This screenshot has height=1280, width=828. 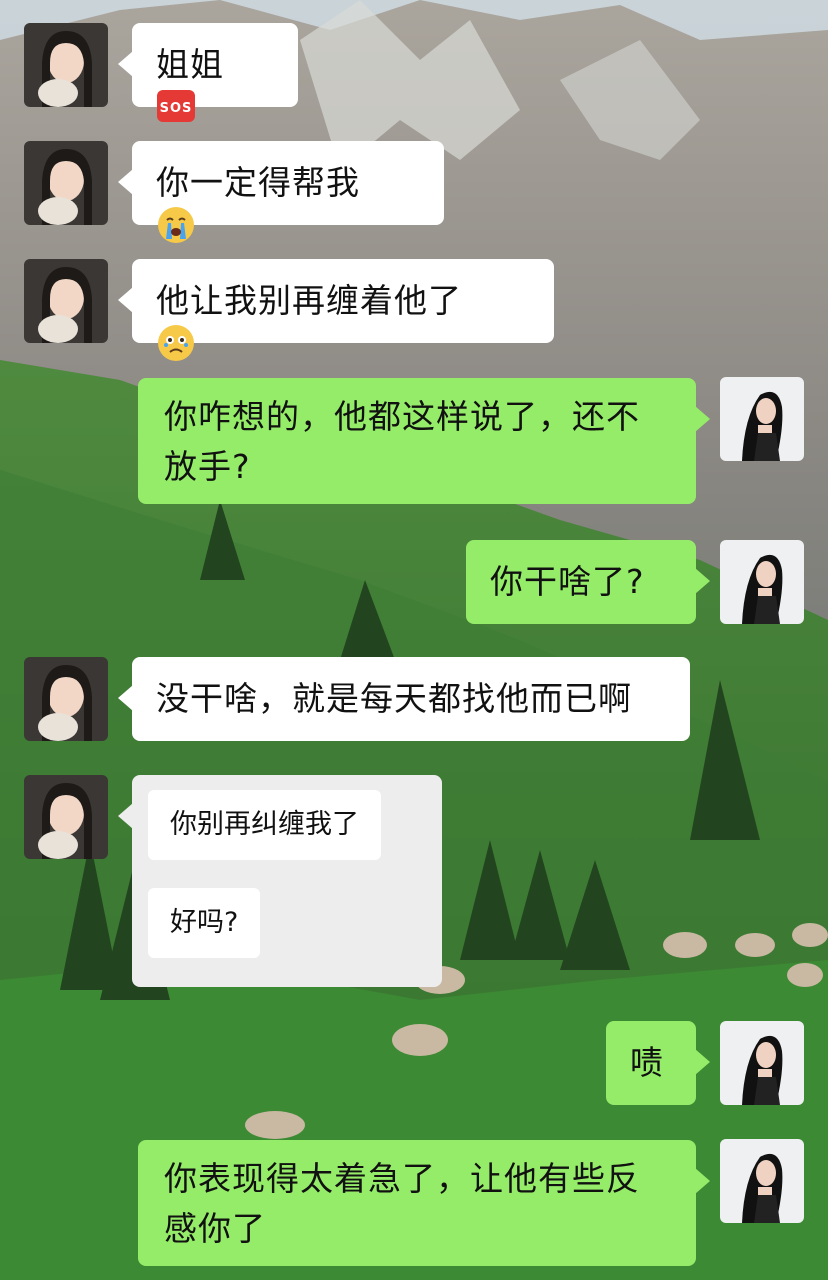 I want to click on message-bubble-outgoing: 啧, so click(x=658, y=1063).